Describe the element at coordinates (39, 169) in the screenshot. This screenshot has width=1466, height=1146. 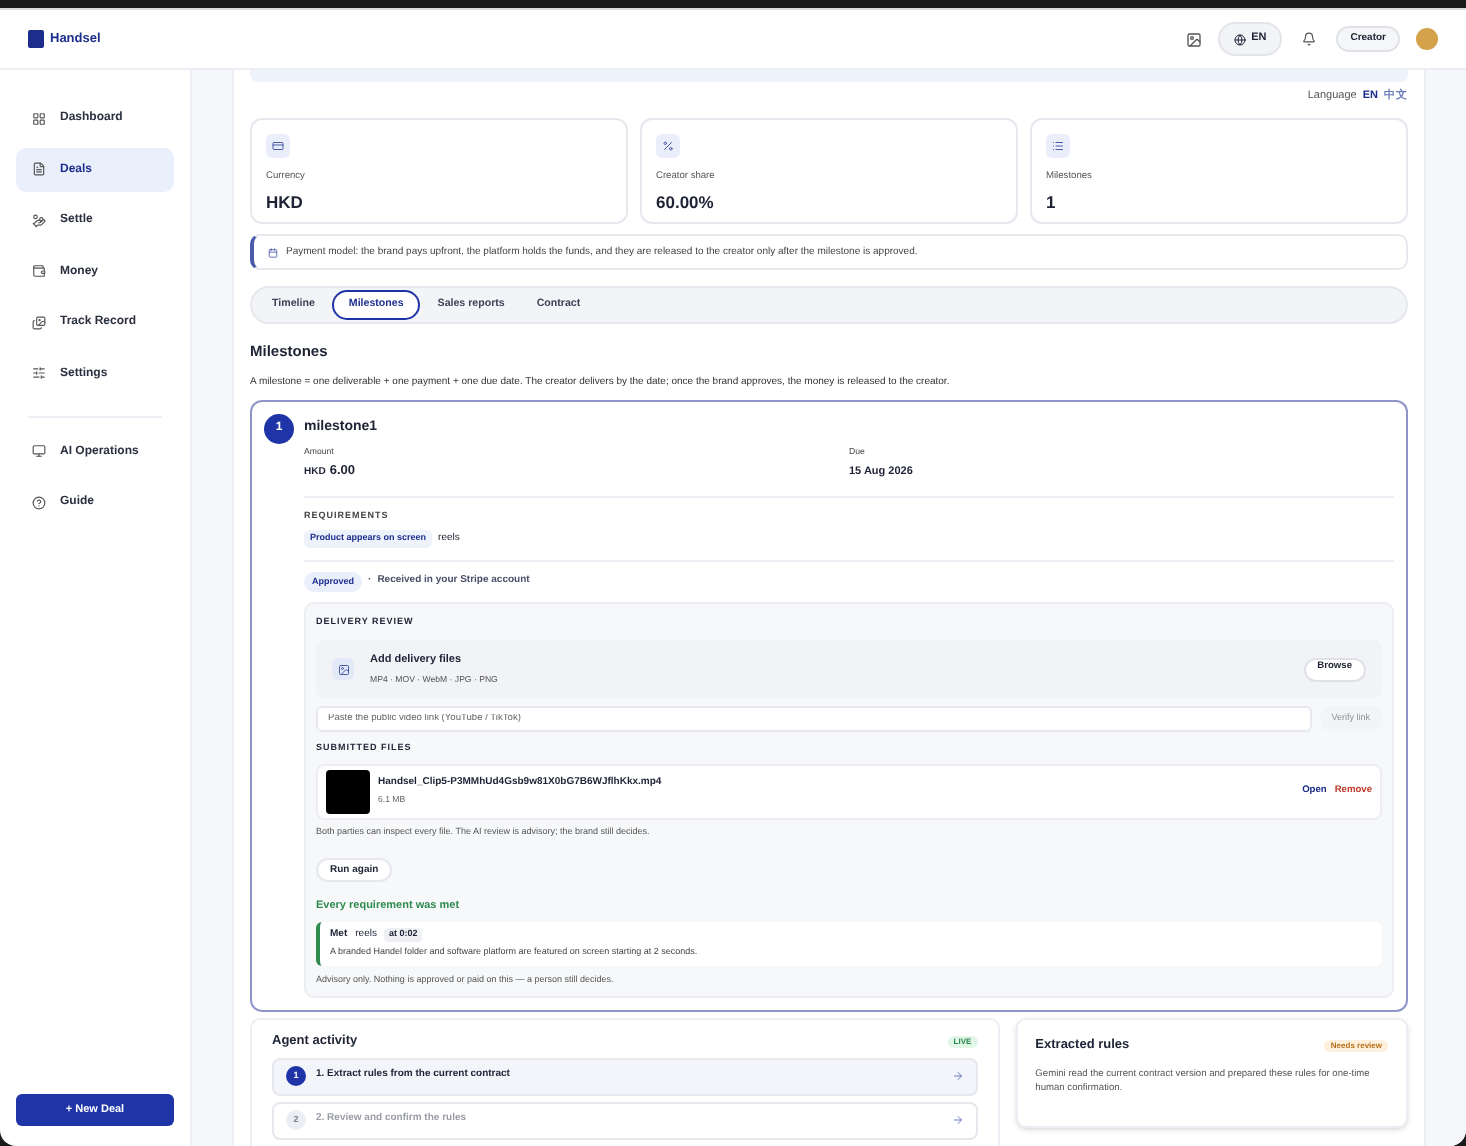
I see `document-icon` at that location.